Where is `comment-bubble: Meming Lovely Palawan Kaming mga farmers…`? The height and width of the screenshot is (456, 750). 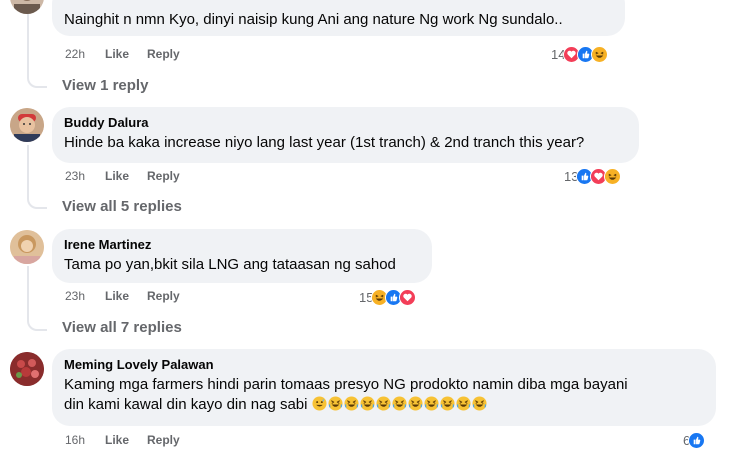
comment-bubble: Meming Lovely Palawan Kaming mga farmers… is located at coordinates (384, 387).